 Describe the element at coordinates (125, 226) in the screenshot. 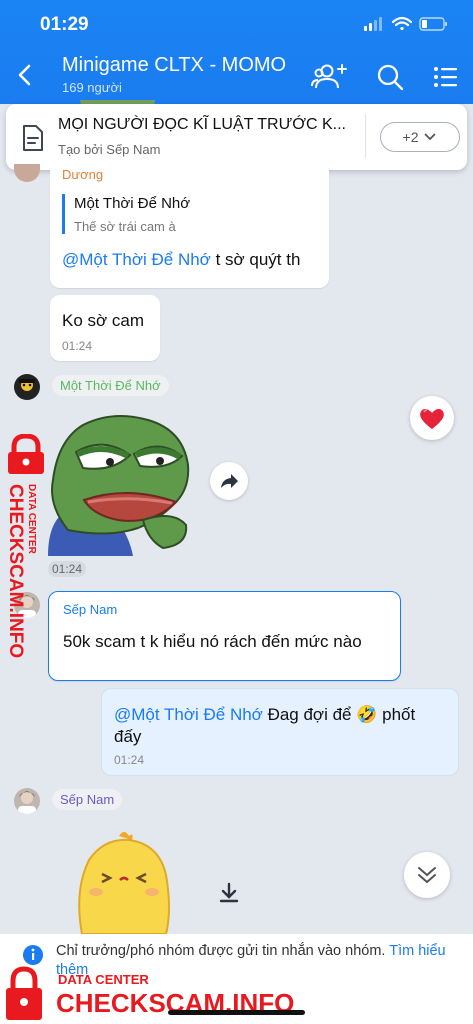

I see `quote-text: Thế sờ trái cam à` at that location.